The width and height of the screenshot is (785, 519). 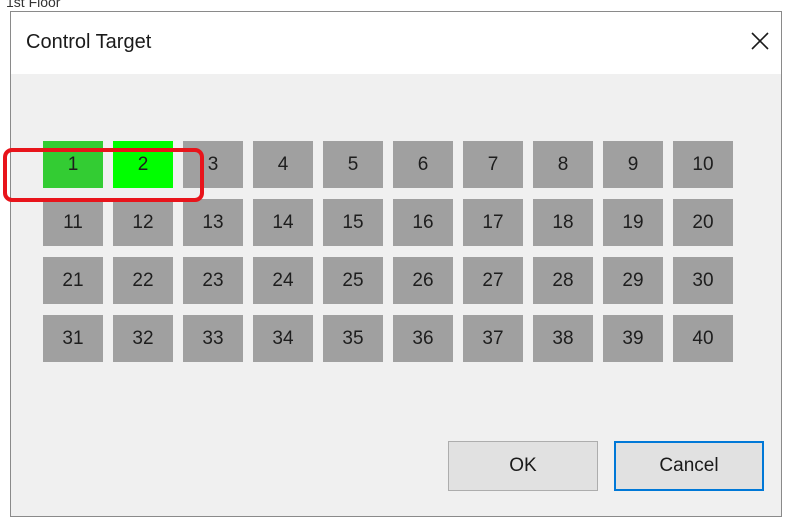 I want to click on target-cell-13: 13, so click(x=213, y=222).